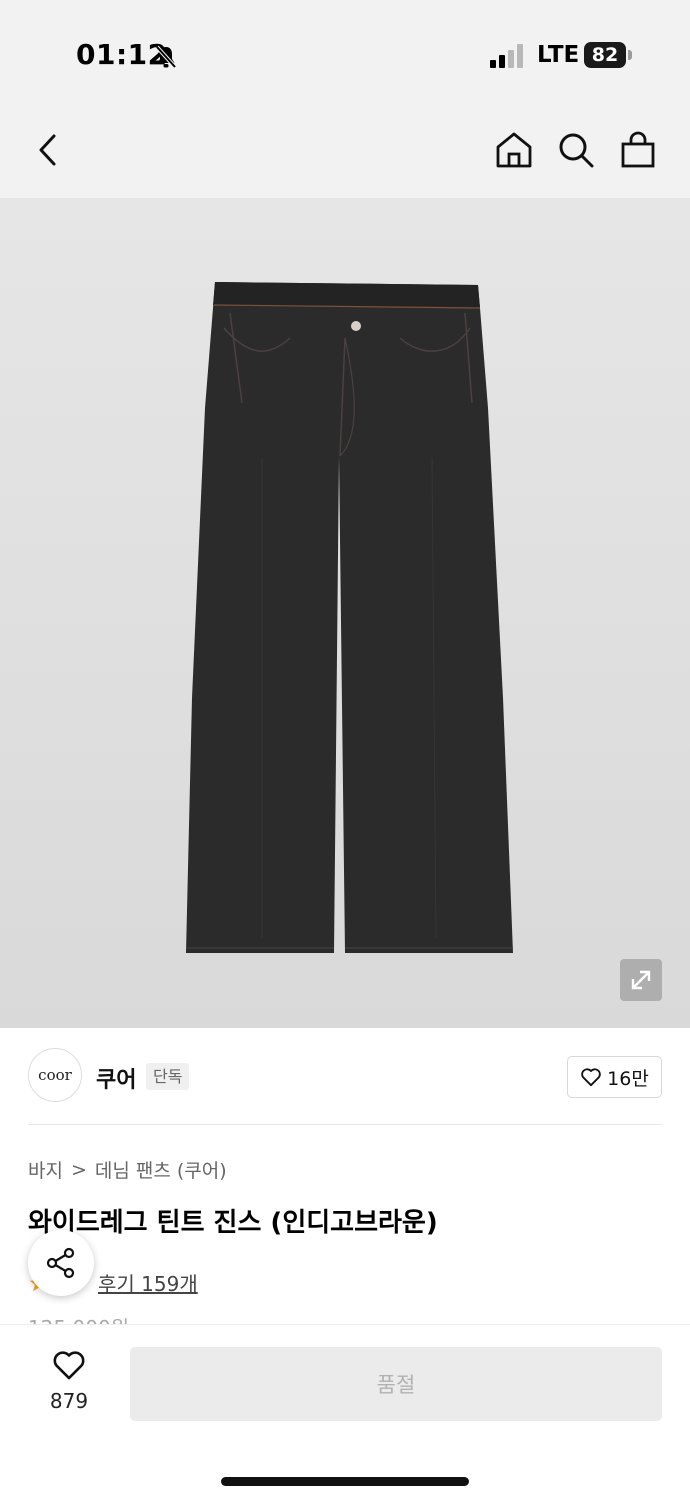 The width and height of the screenshot is (690, 1500). What do you see at coordinates (168, 1076) in the screenshot?
I see `exclusive-badge: 단독` at bounding box center [168, 1076].